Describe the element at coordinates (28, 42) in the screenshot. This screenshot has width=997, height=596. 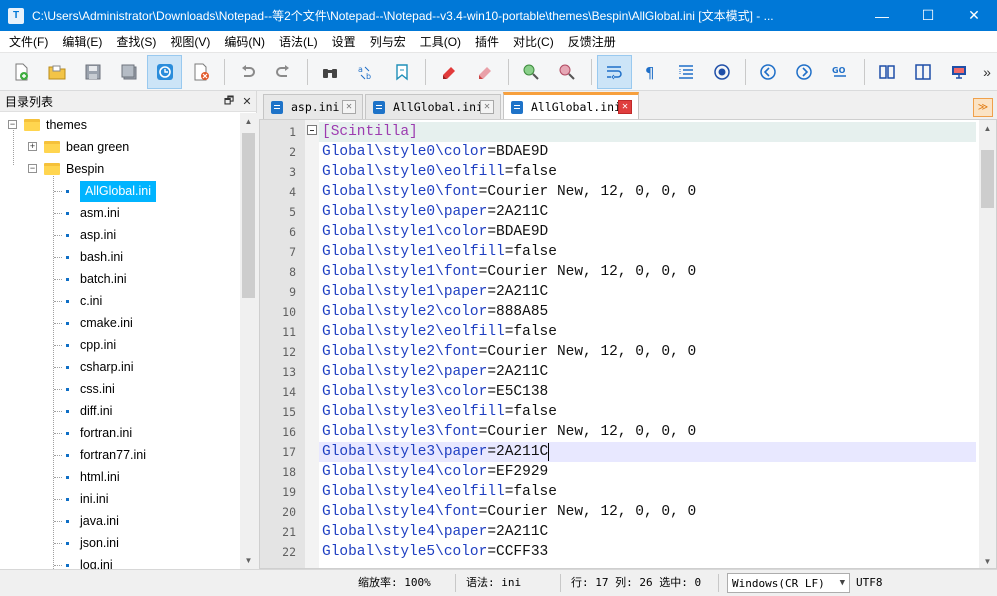
I see `menu-item: 文件(F)` at that location.